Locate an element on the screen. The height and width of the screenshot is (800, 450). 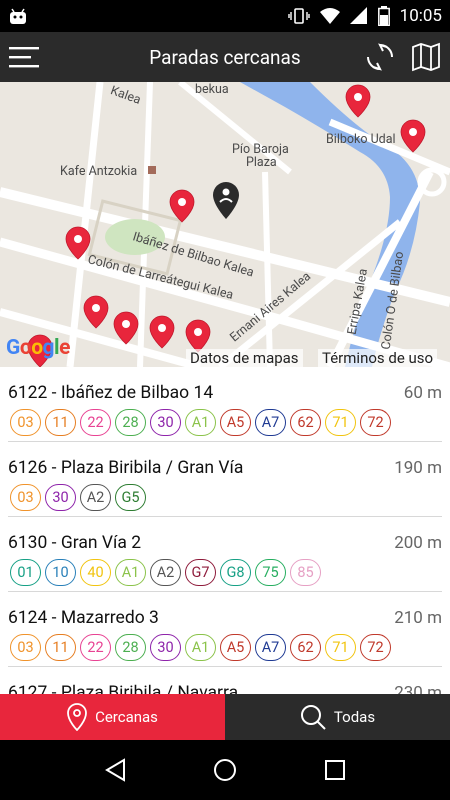
refresh-button is located at coordinates (380, 57).